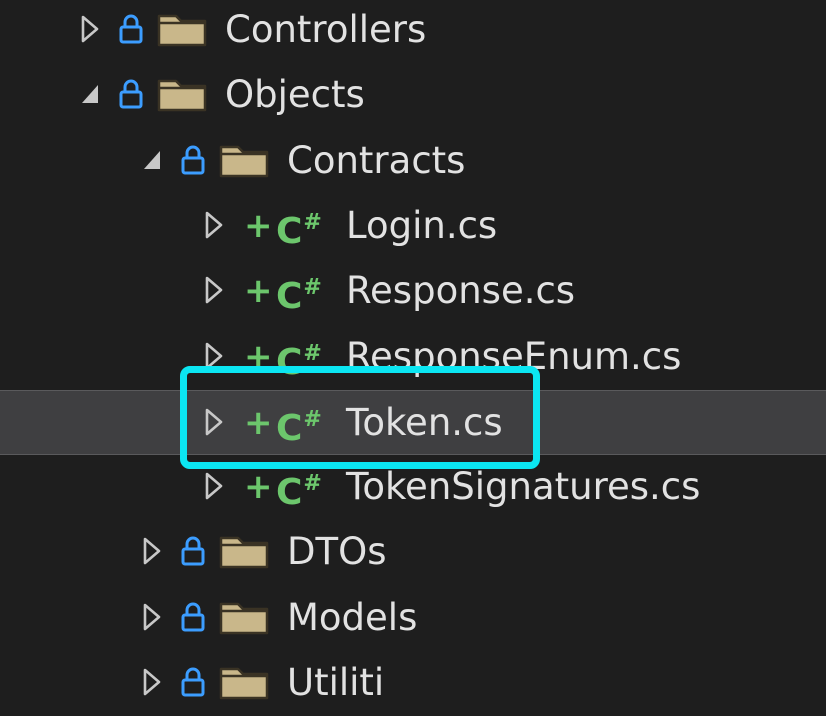 This screenshot has height=716, width=826. I want to click on tree-item-label: ResponseEnum.cs, so click(514, 356).